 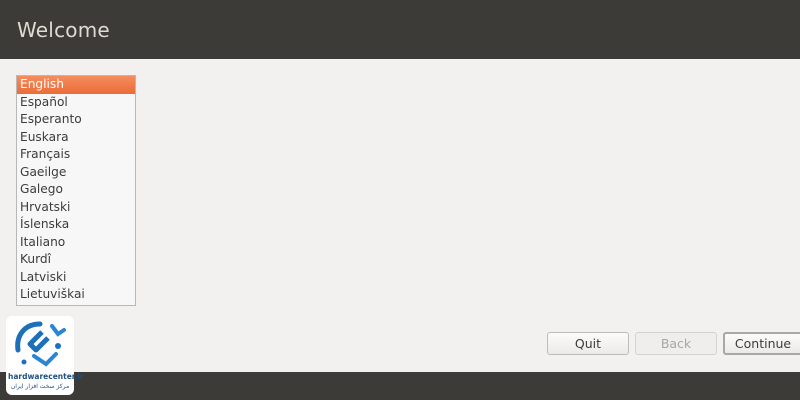 What do you see at coordinates (676, 343) in the screenshot?
I see `back-button: Back` at bounding box center [676, 343].